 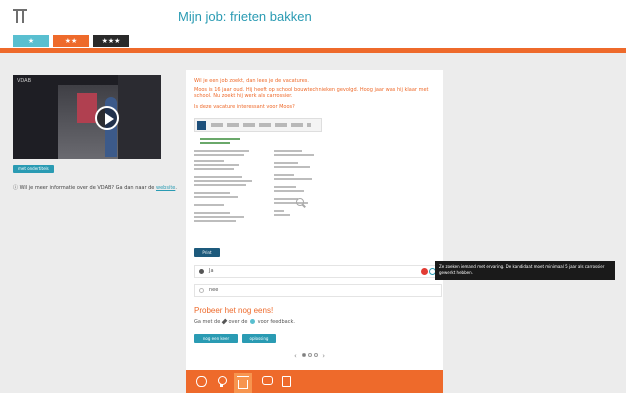 What do you see at coordinates (139, 117) in the screenshot?
I see `video-wall` at bounding box center [139, 117].